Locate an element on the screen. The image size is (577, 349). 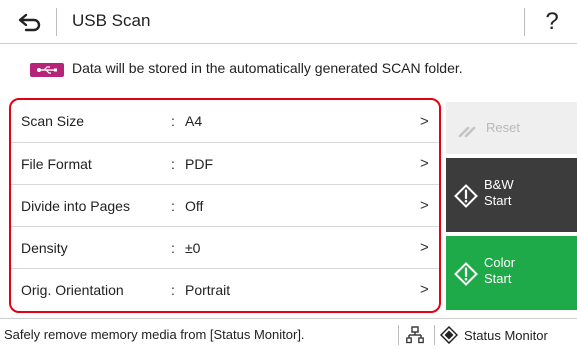
title-bar: USB Scan ? is located at coordinates (288, 22).